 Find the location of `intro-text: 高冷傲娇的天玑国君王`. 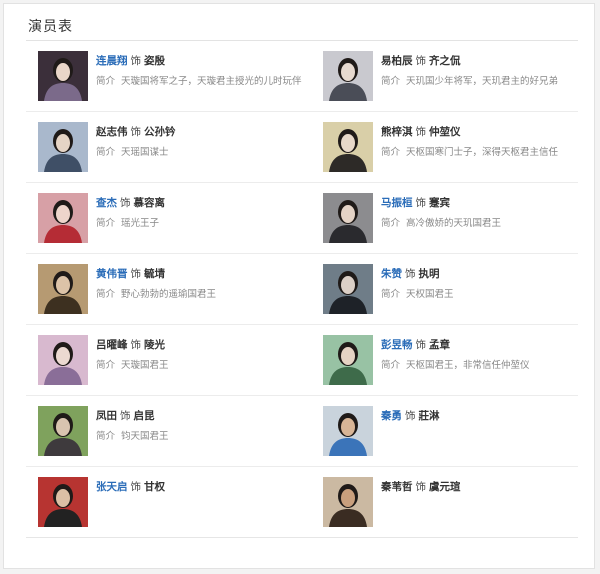

intro-text: 高冷傲娇的天玑国君王 is located at coordinates (454, 223).